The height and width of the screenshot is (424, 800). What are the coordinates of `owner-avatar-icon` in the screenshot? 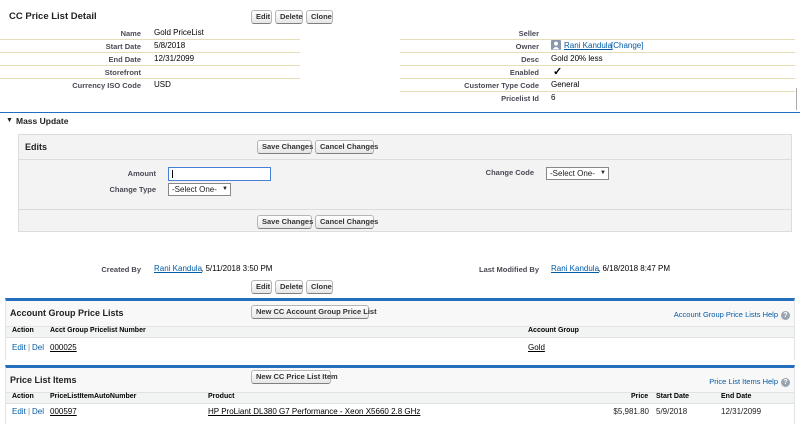 It's located at (556, 45).